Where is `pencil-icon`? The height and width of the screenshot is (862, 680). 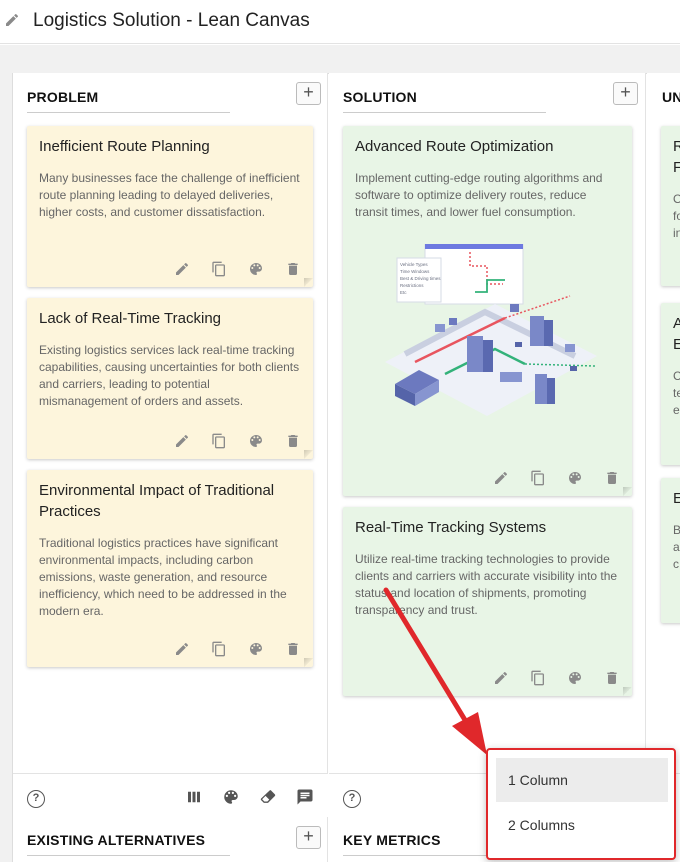 pencil-icon is located at coordinates (12, 20).